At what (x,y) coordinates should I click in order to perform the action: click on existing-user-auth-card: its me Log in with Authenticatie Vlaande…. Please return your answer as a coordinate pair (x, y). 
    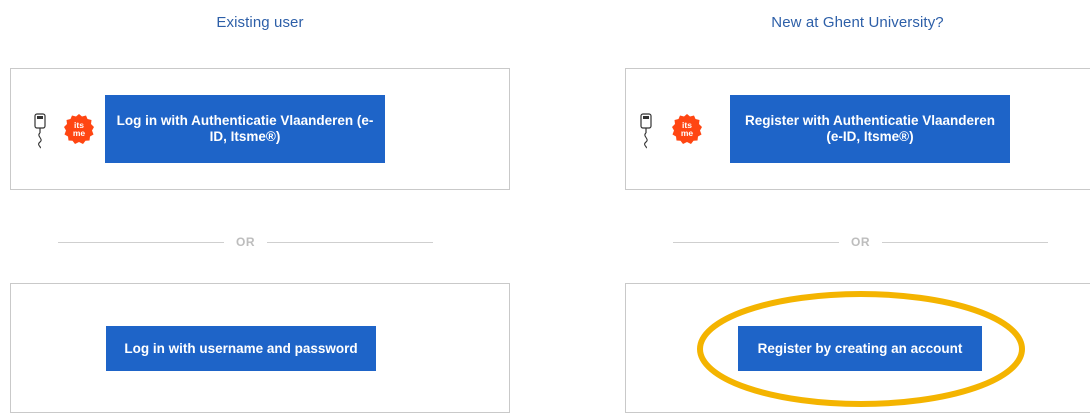
    Looking at the image, I should click on (260, 129).